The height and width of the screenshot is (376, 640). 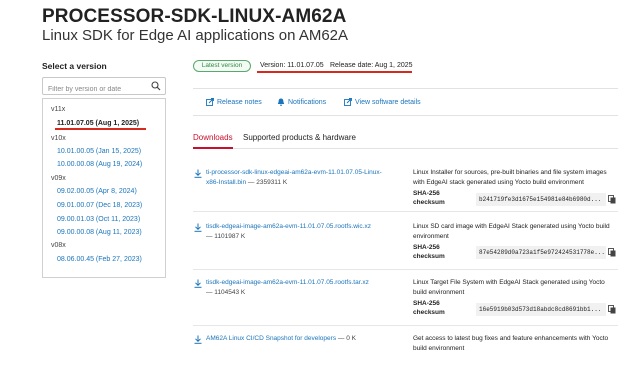 I want to click on bell-icon, so click(x=281, y=102).